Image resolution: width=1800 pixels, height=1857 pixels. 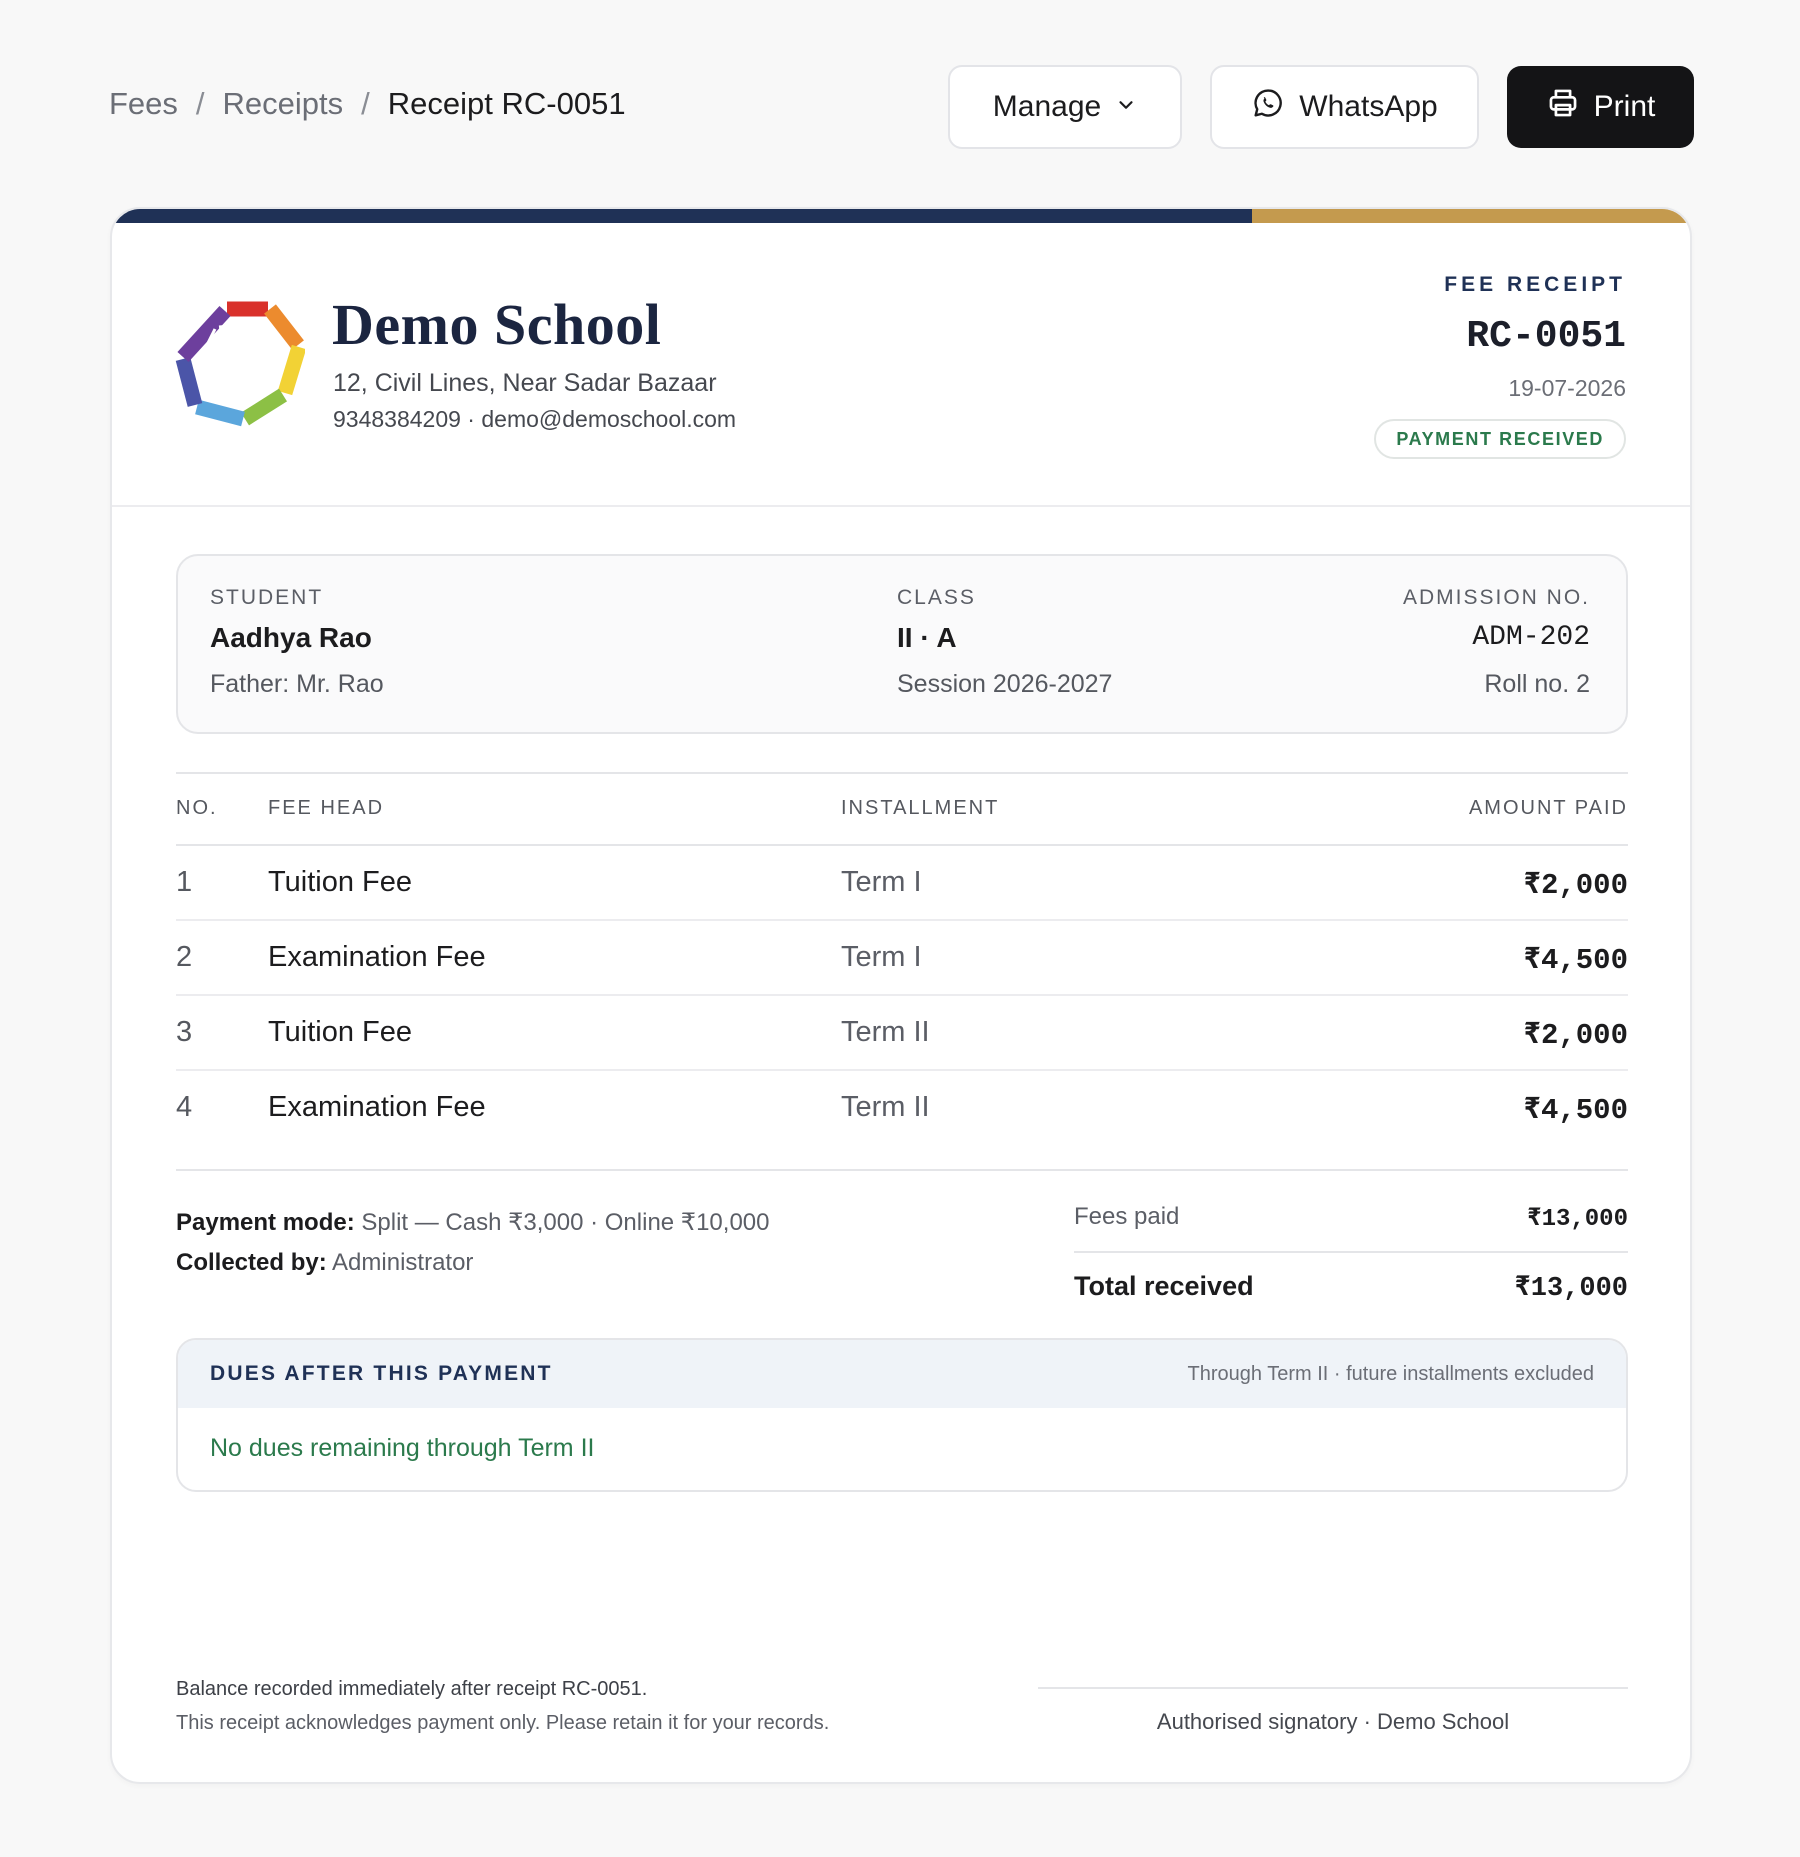 I want to click on table-row: 3 Tuition Fee Term II ₹2,000, so click(x=902, y=1033).